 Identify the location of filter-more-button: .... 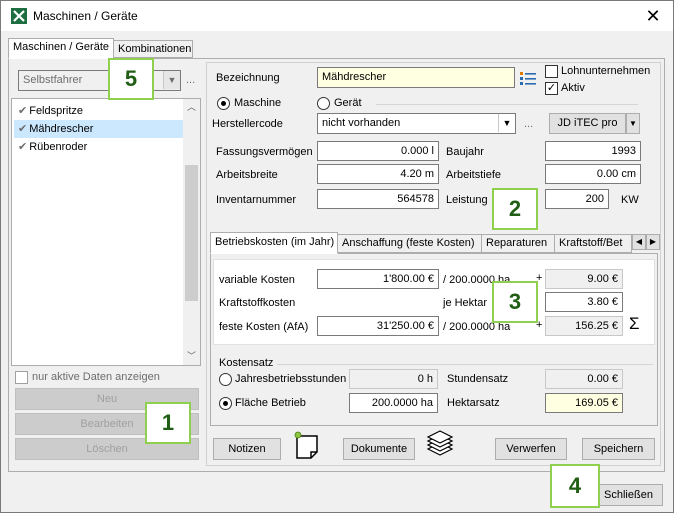
(190, 80).